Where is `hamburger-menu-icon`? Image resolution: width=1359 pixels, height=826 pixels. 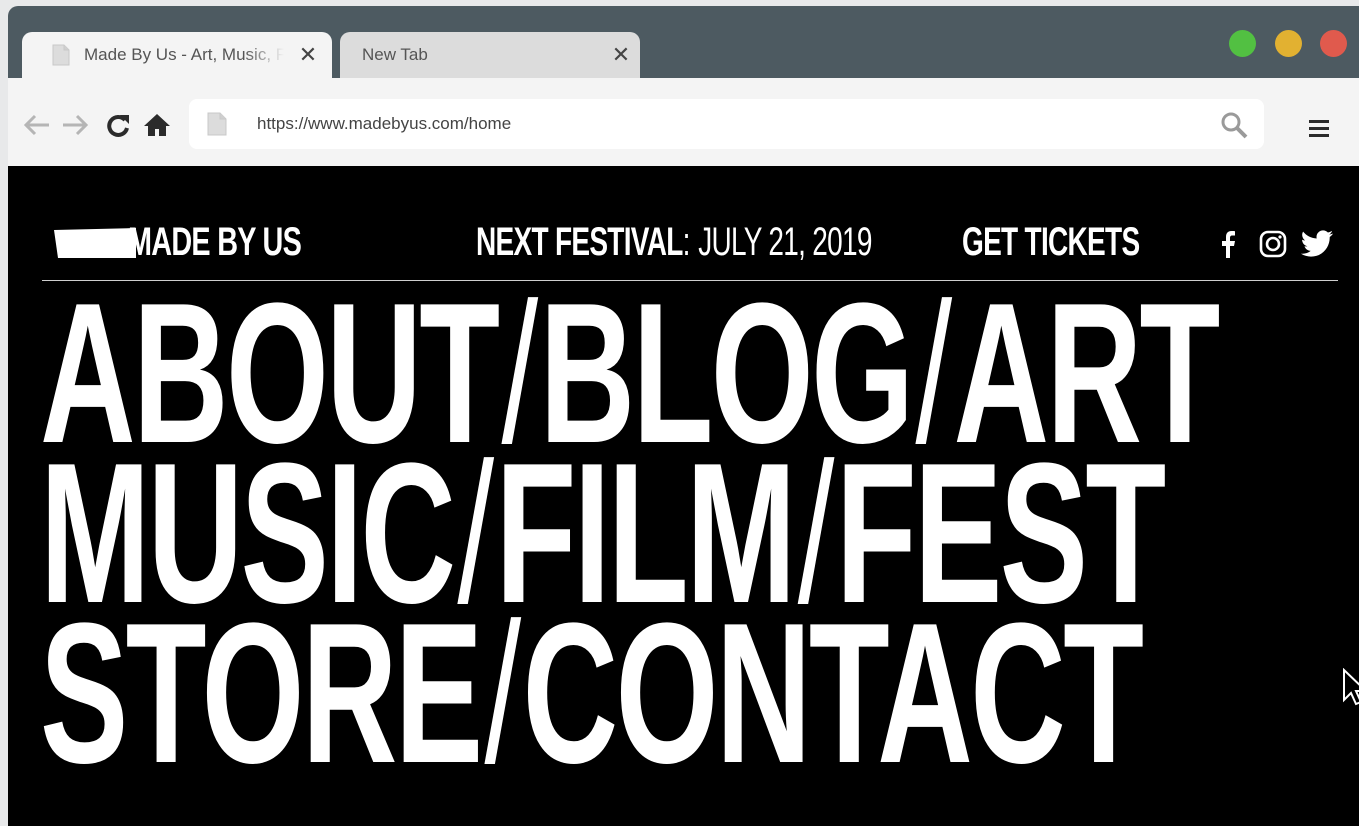
hamburger-menu-icon is located at coordinates (1319, 129).